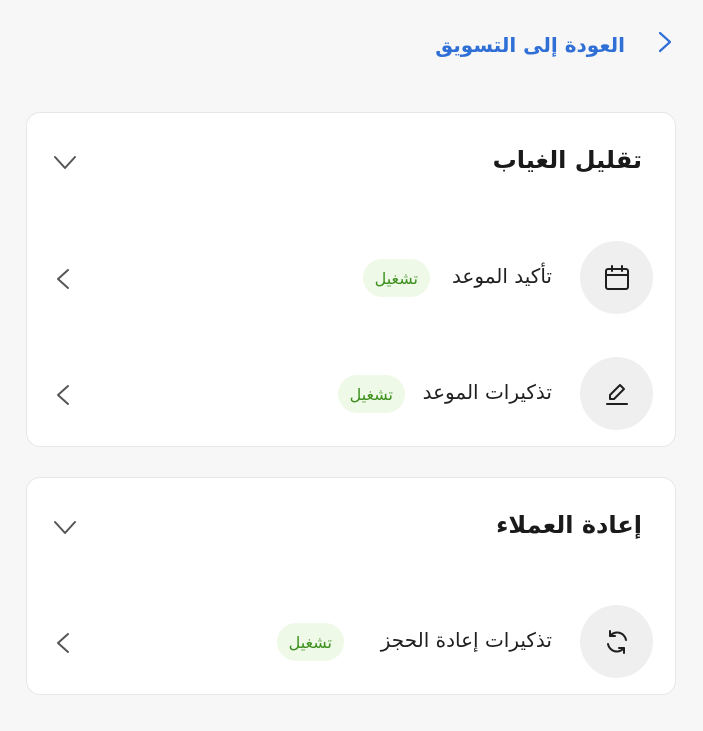 The height and width of the screenshot is (731, 703). Describe the element at coordinates (530, 44) in the screenshot. I see `back-link-label: العودة إلى التسويق` at that location.